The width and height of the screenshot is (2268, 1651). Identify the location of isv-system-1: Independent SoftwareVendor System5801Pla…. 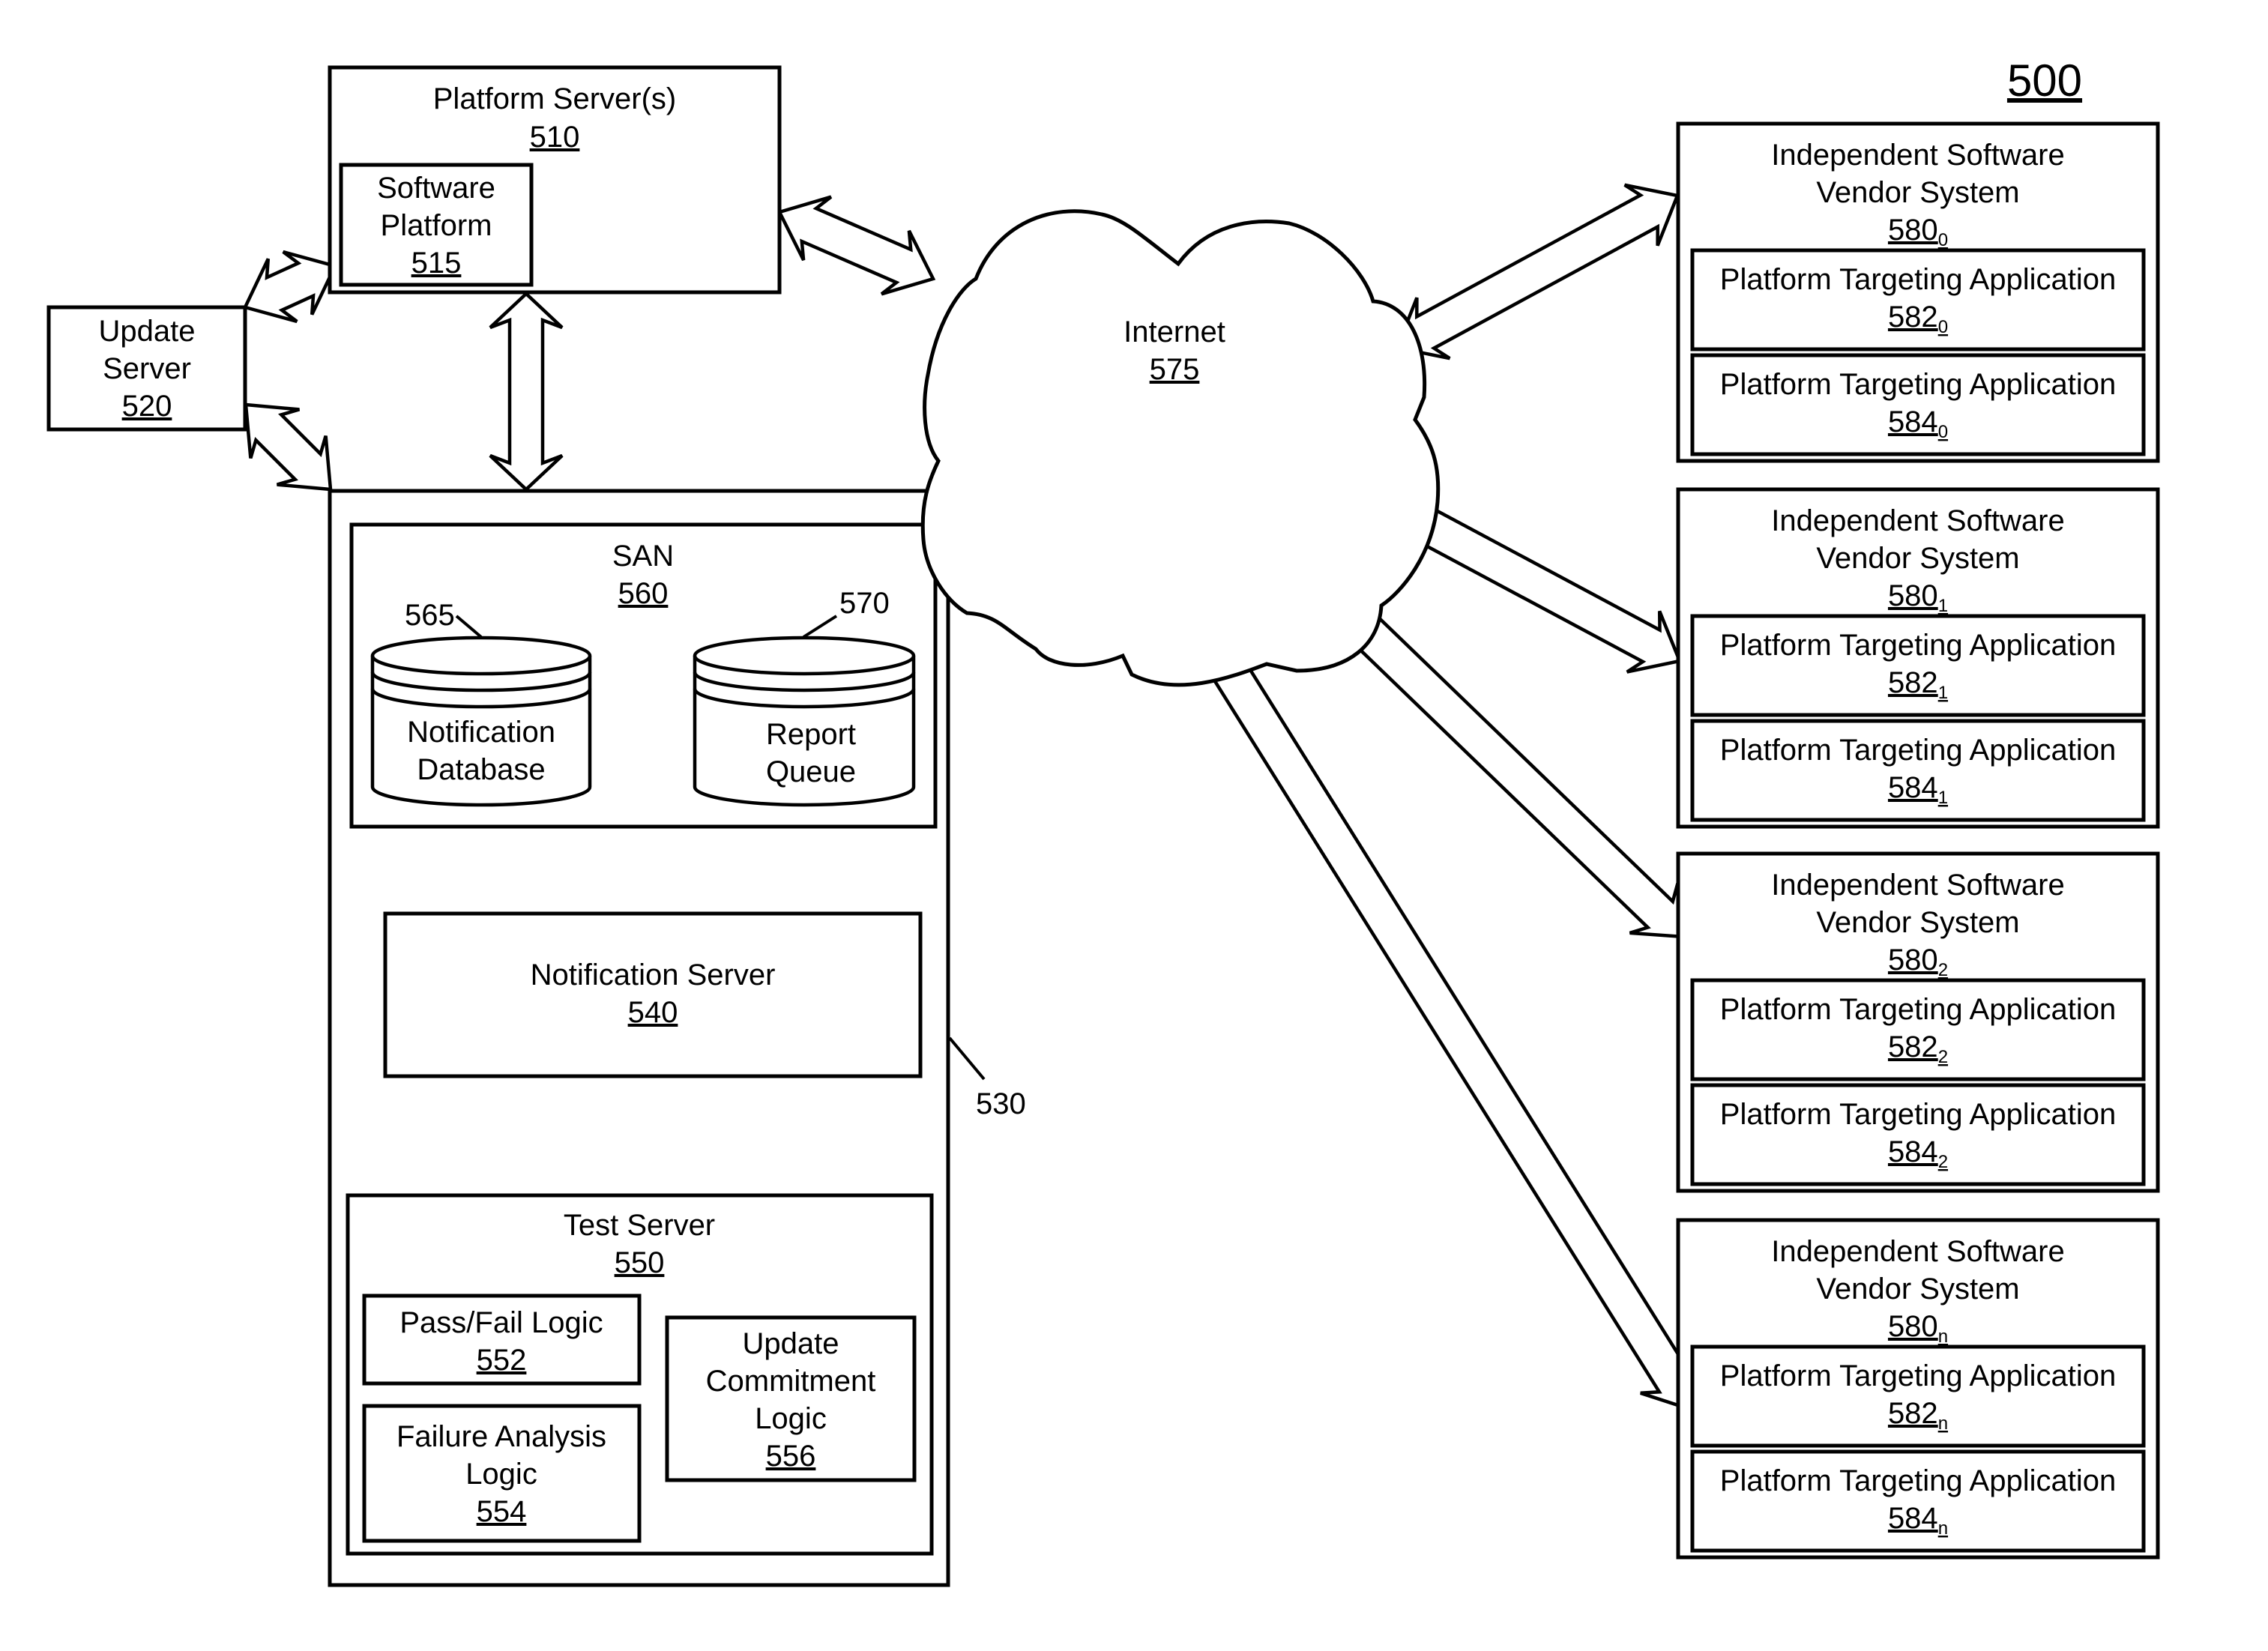
(1918, 658).